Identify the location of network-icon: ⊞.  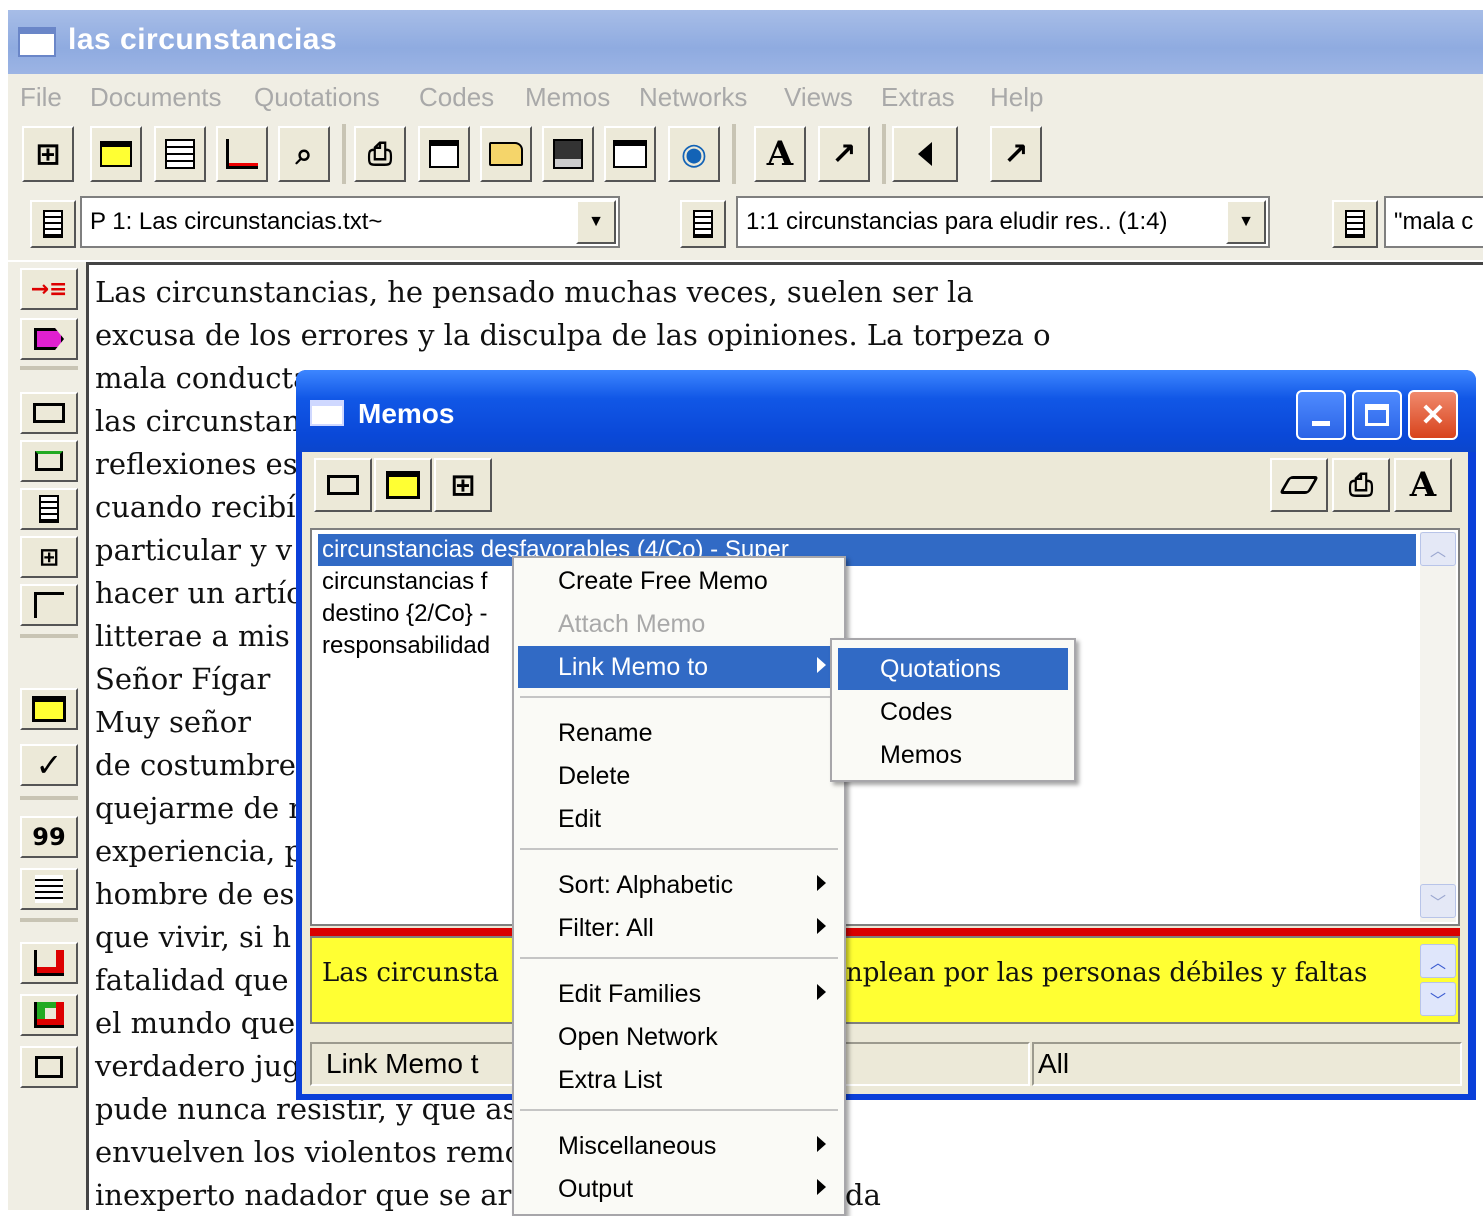
(463, 485).